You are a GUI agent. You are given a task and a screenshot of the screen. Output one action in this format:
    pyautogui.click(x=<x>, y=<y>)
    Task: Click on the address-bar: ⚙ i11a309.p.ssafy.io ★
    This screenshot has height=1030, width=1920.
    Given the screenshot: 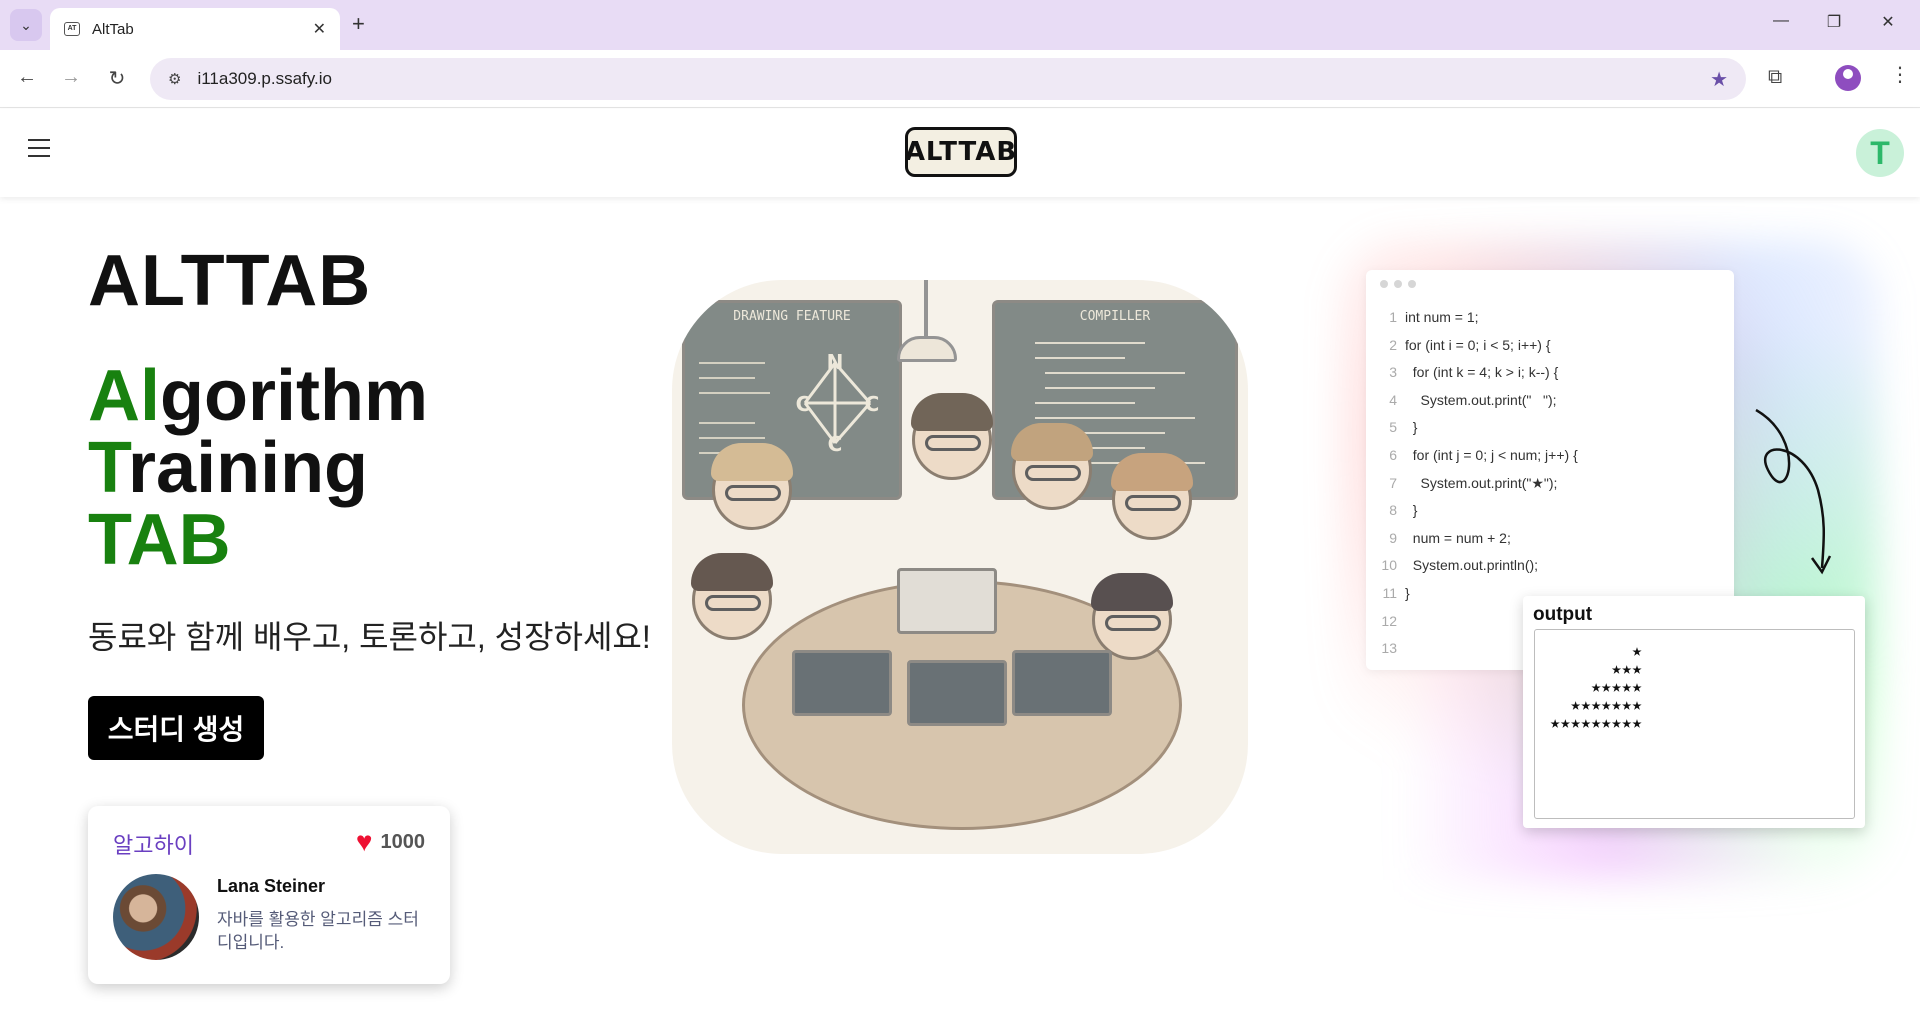 What is the action you would take?
    pyautogui.click(x=948, y=79)
    